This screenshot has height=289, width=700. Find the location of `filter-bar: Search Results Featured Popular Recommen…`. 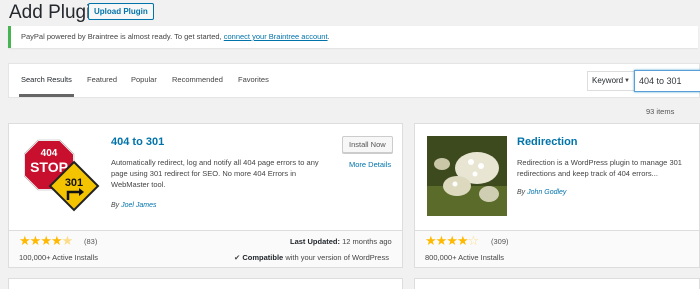

filter-bar: Search Results Featured Popular Recommen… is located at coordinates (354, 80).